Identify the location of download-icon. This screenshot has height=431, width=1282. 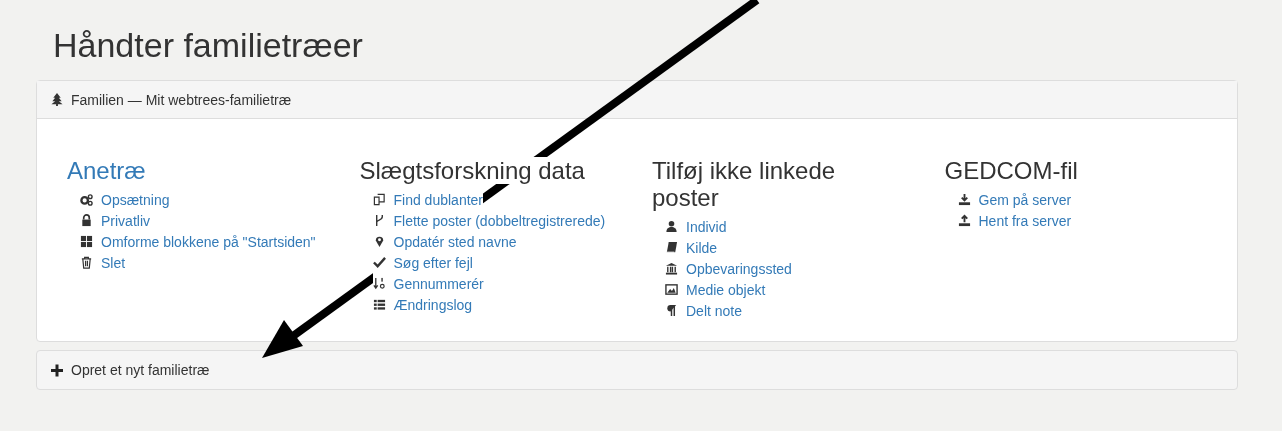
(964, 199).